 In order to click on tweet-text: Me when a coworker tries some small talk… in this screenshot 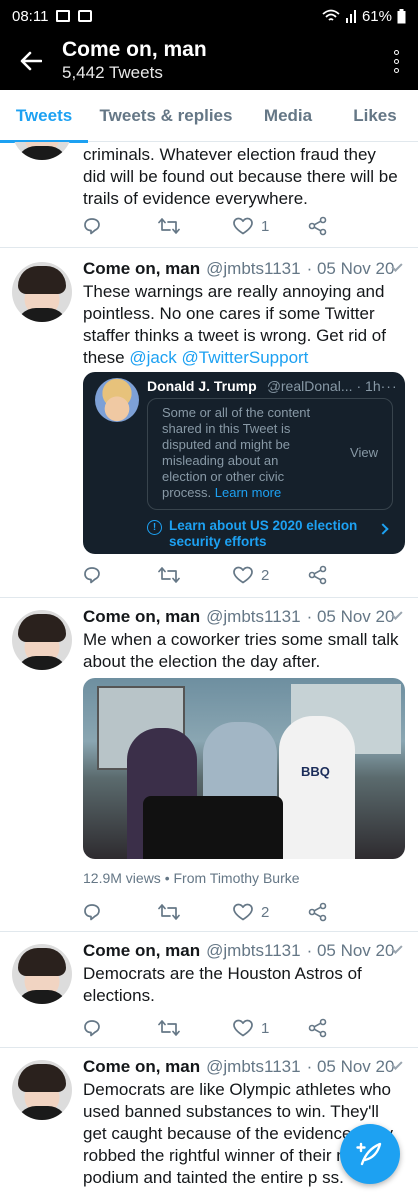, I will do `click(241, 650)`.